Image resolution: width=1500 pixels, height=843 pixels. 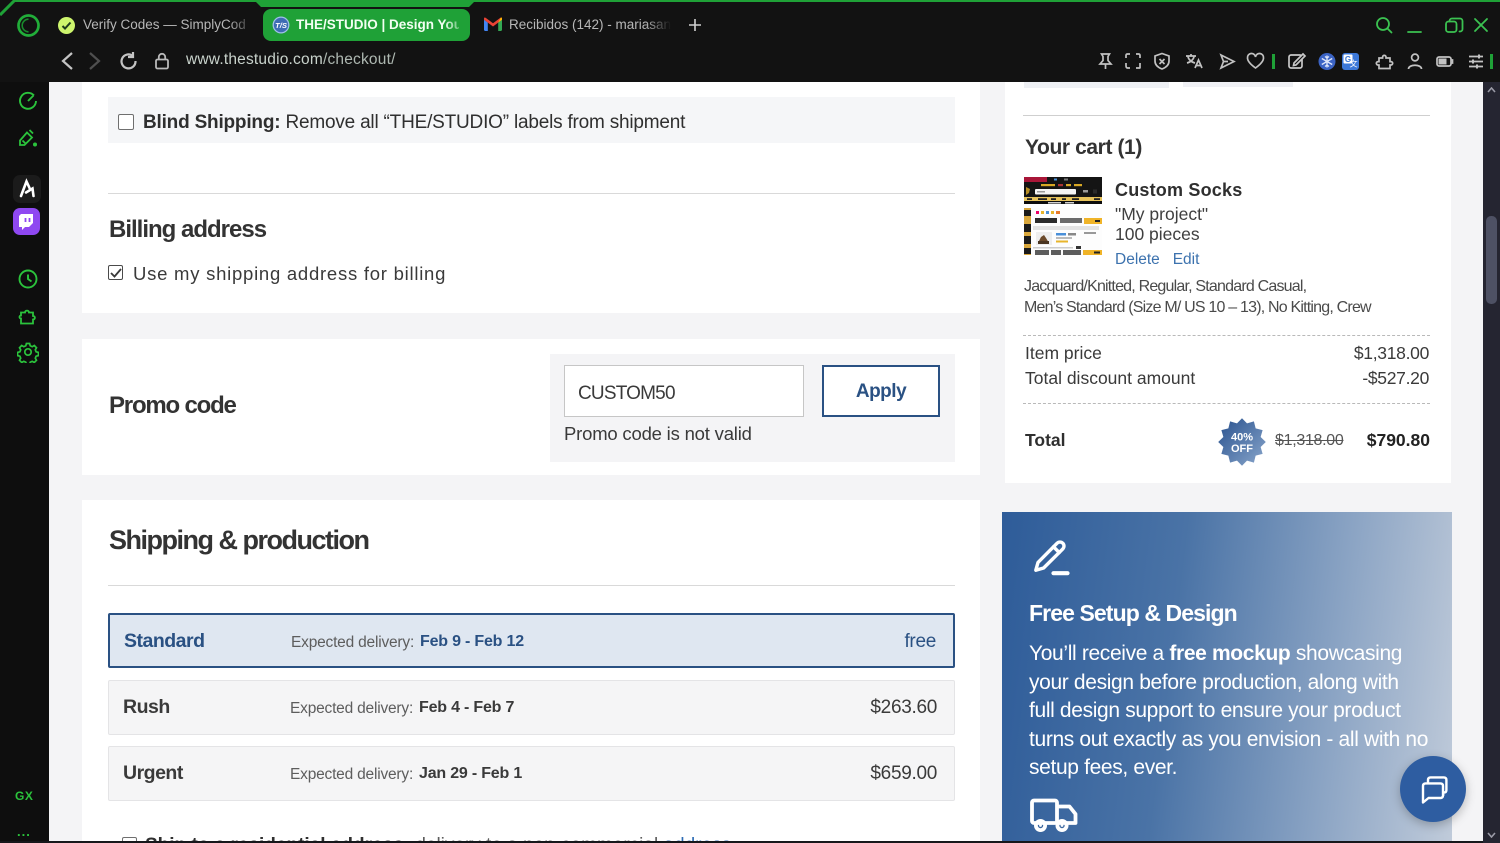 What do you see at coordinates (1354, 64) in the screenshot?
I see `svg-text: 文` at bounding box center [1354, 64].